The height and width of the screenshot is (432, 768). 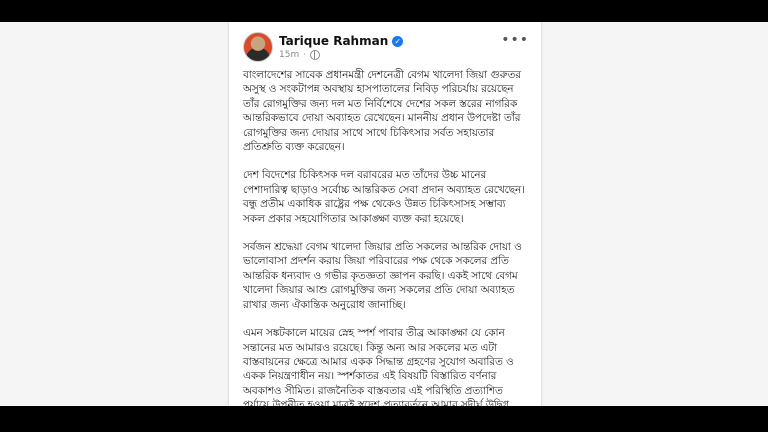 What do you see at coordinates (398, 41) in the screenshot?
I see `verified-badge-icon: ✓` at bounding box center [398, 41].